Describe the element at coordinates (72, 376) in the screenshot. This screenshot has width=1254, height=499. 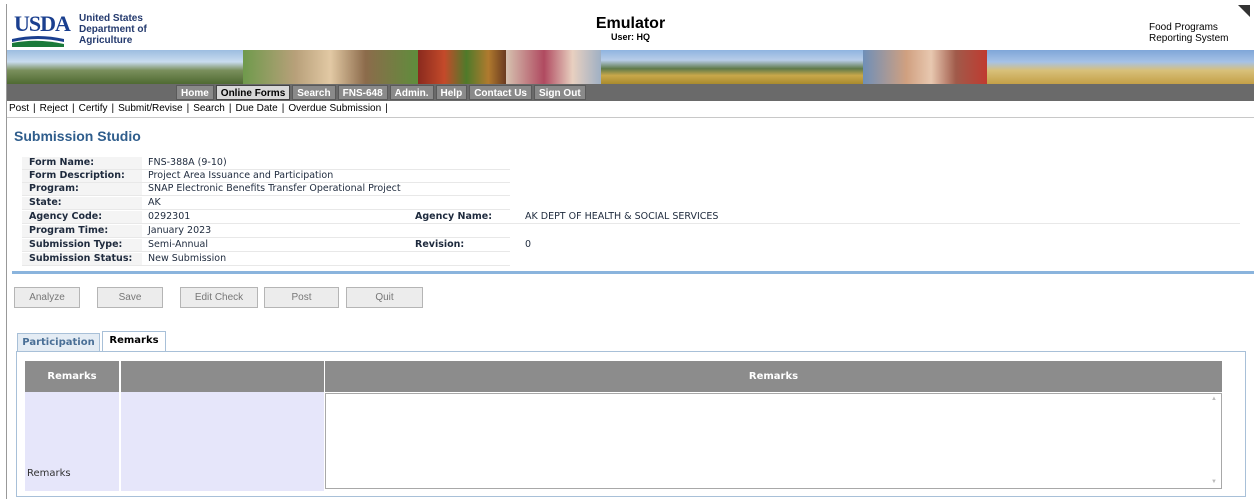
I see `grid-header-remarks-label: Remarks` at that location.